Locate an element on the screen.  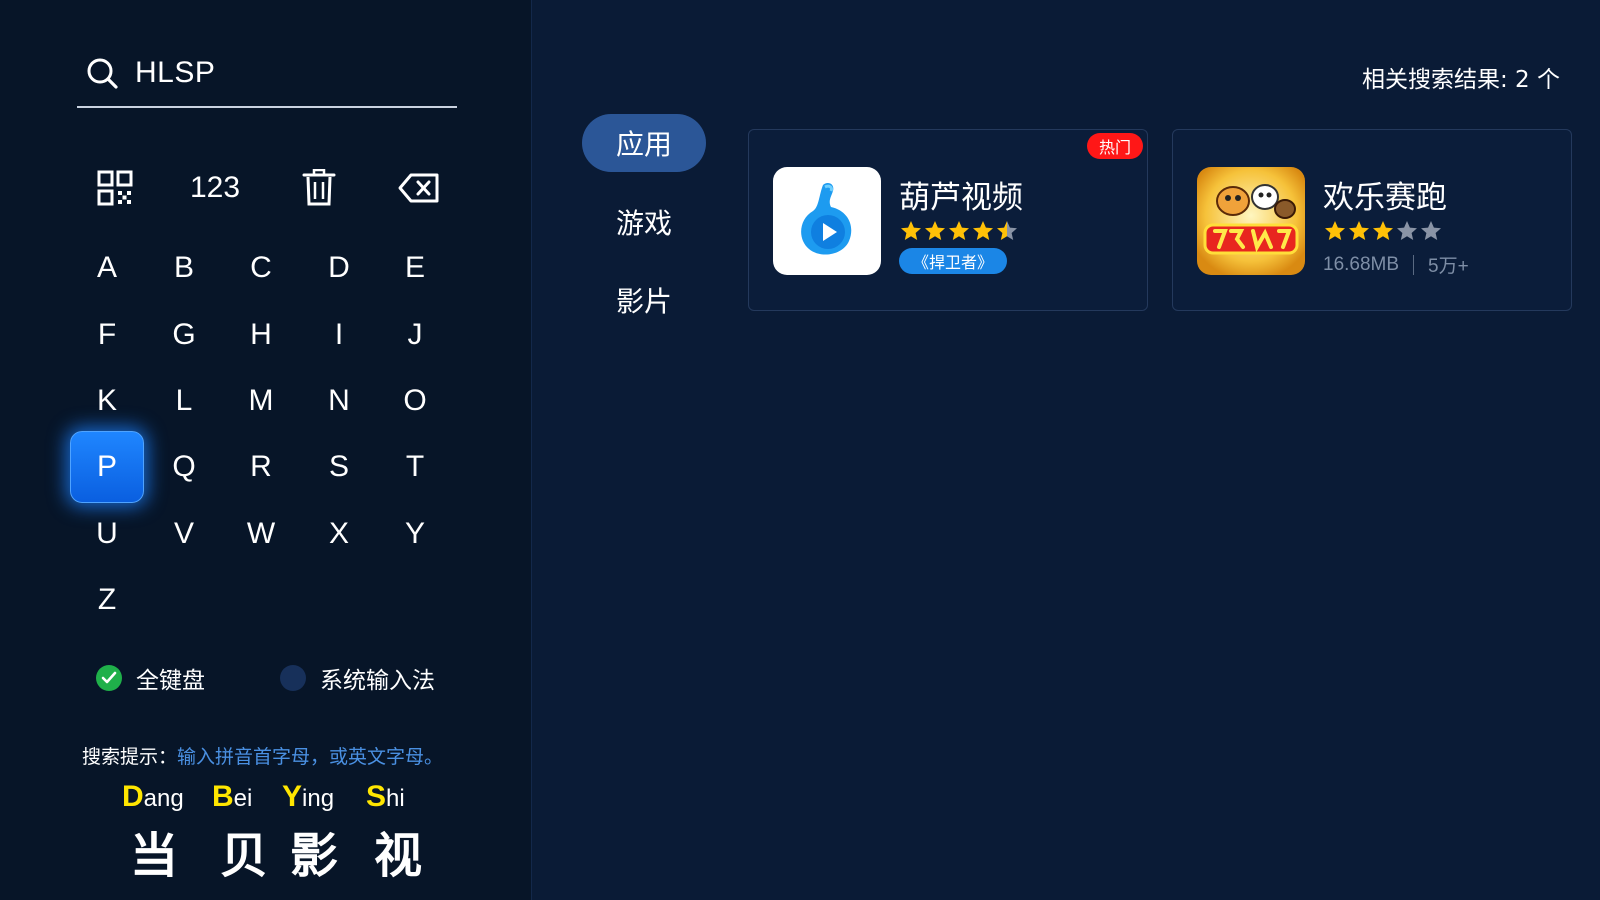
tab-apps: 应用 is located at coordinates (644, 143).